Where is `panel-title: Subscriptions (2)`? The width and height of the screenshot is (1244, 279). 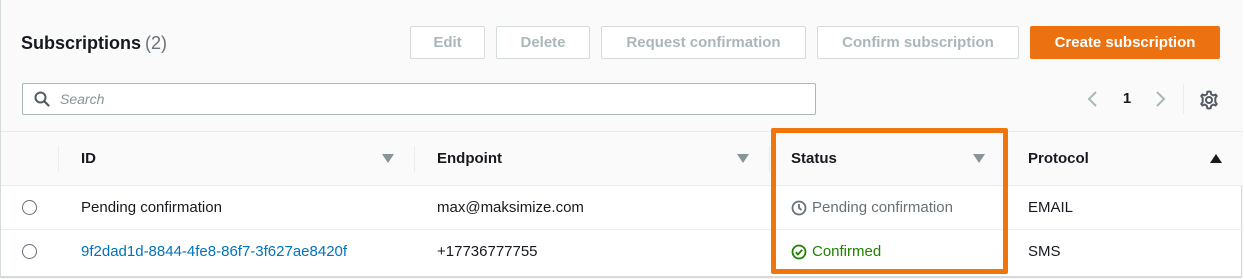 panel-title: Subscriptions (2) is located at coordinates (94, 43).